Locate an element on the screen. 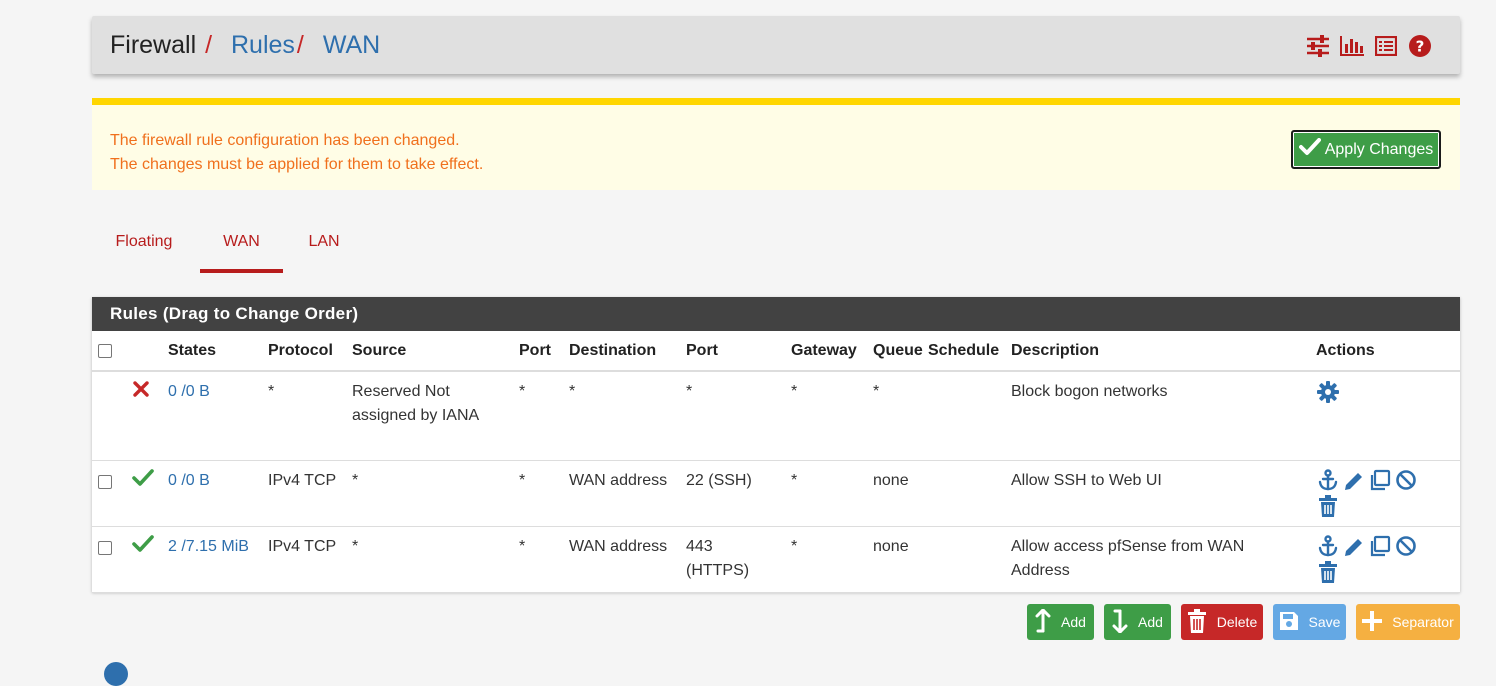  breadcrumb-rules-link: Rules is located at coordinates (263, 45).